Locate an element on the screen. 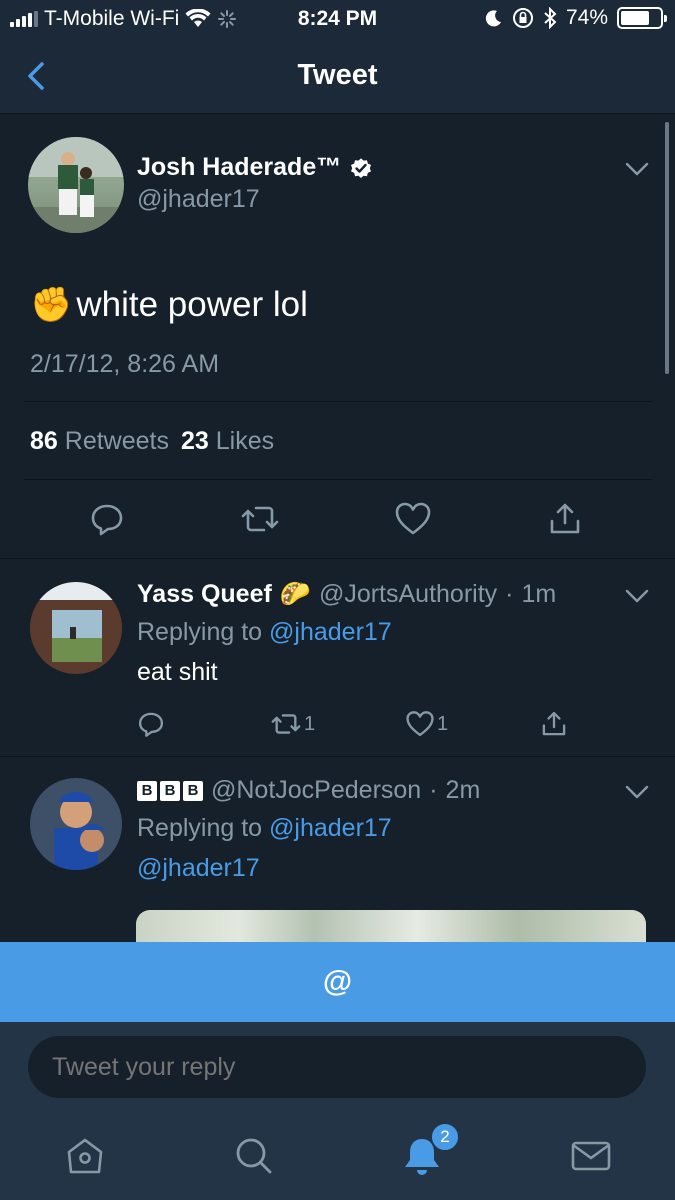 The image size is (675, 1200). notifications-badge: 2 is located at coordinates (445, 1137).